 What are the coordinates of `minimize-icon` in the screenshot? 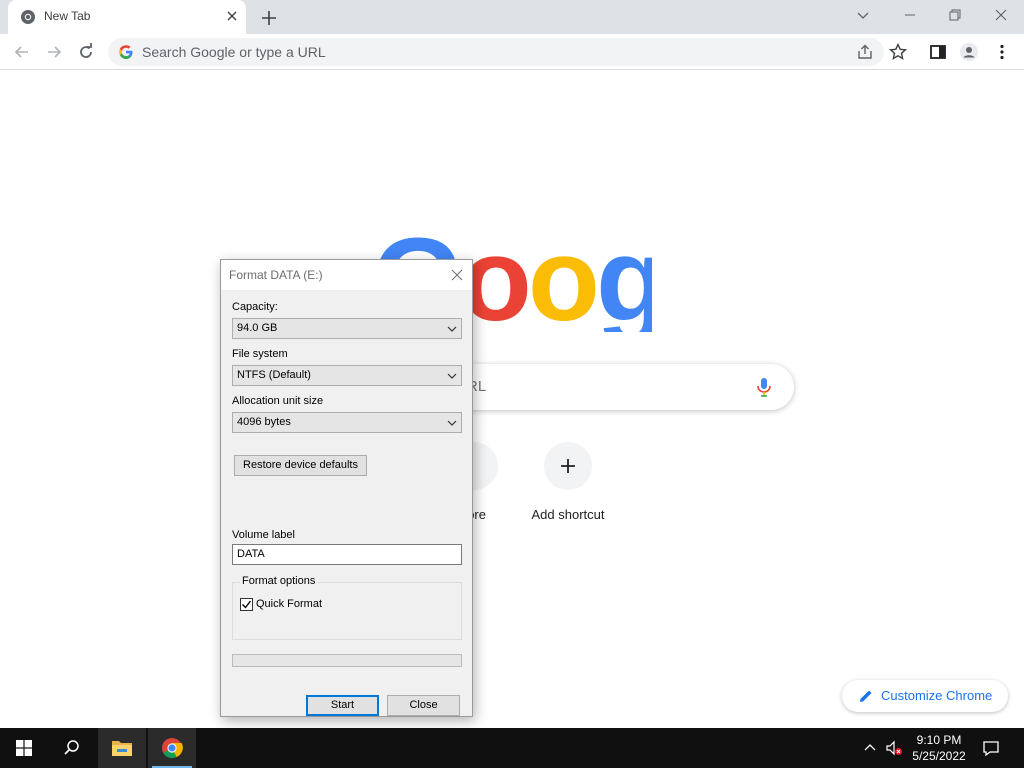 It's located at (910, 15).